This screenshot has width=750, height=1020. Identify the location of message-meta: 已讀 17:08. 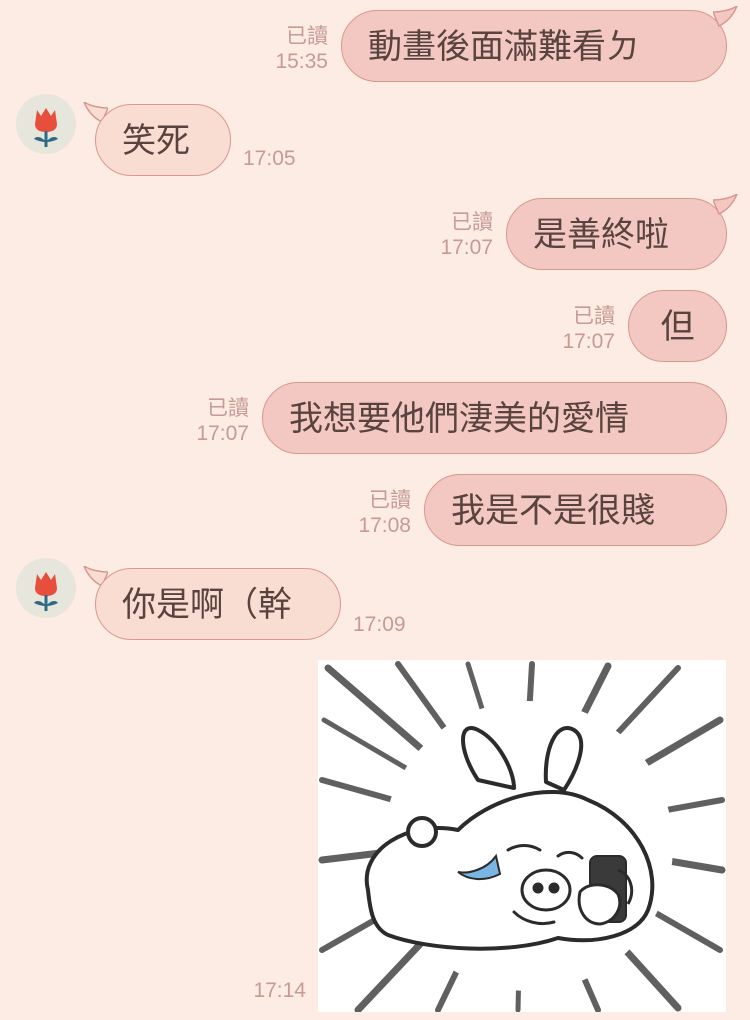
(372, 513).